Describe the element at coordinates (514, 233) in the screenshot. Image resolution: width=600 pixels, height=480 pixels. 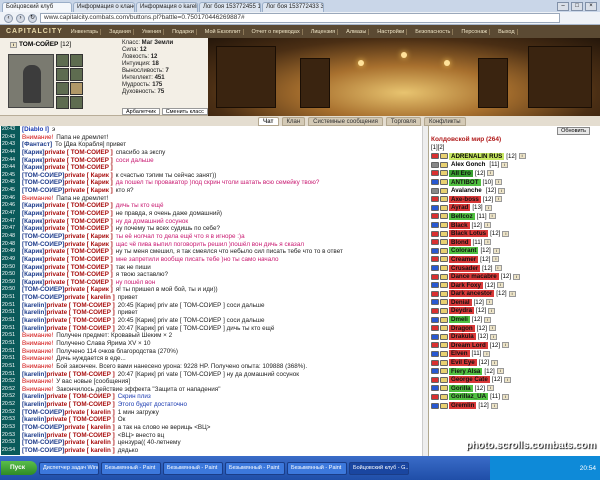
I see `user-row: Black Lotus [12] i` at that location.